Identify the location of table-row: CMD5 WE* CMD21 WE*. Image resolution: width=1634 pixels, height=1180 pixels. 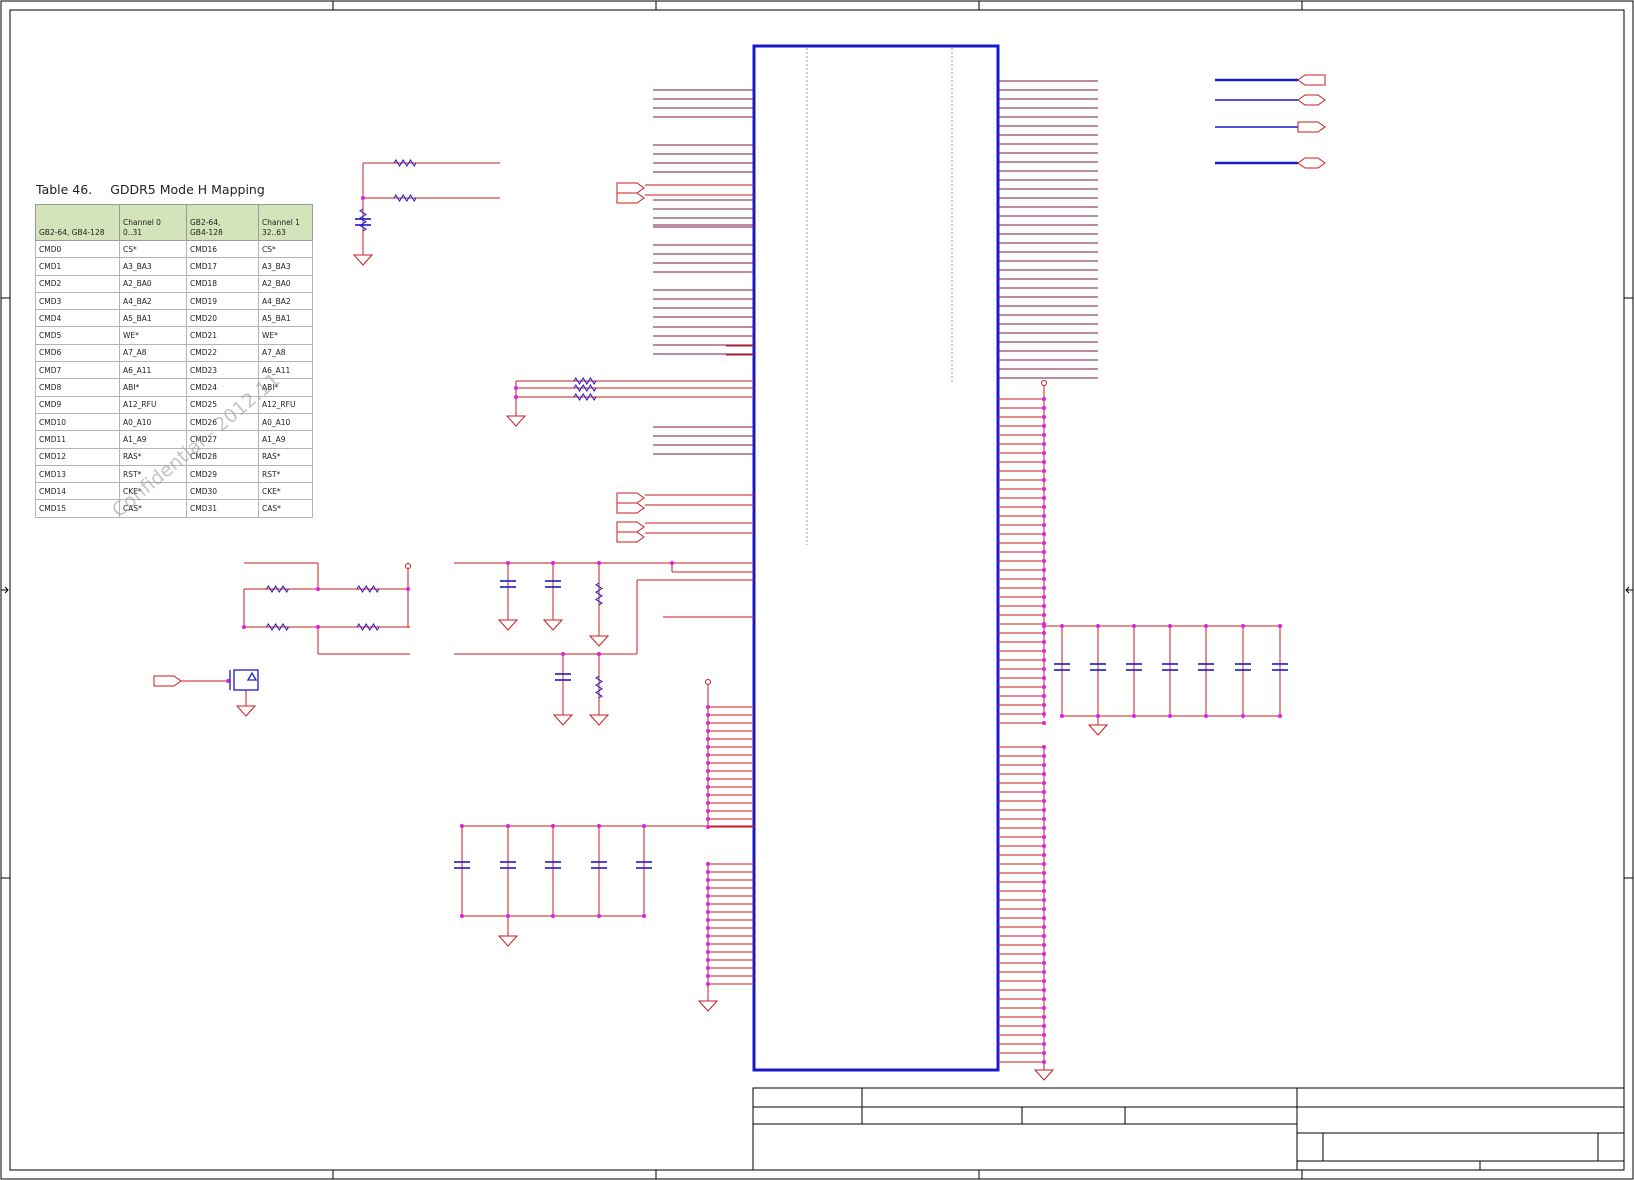
(174, 335).